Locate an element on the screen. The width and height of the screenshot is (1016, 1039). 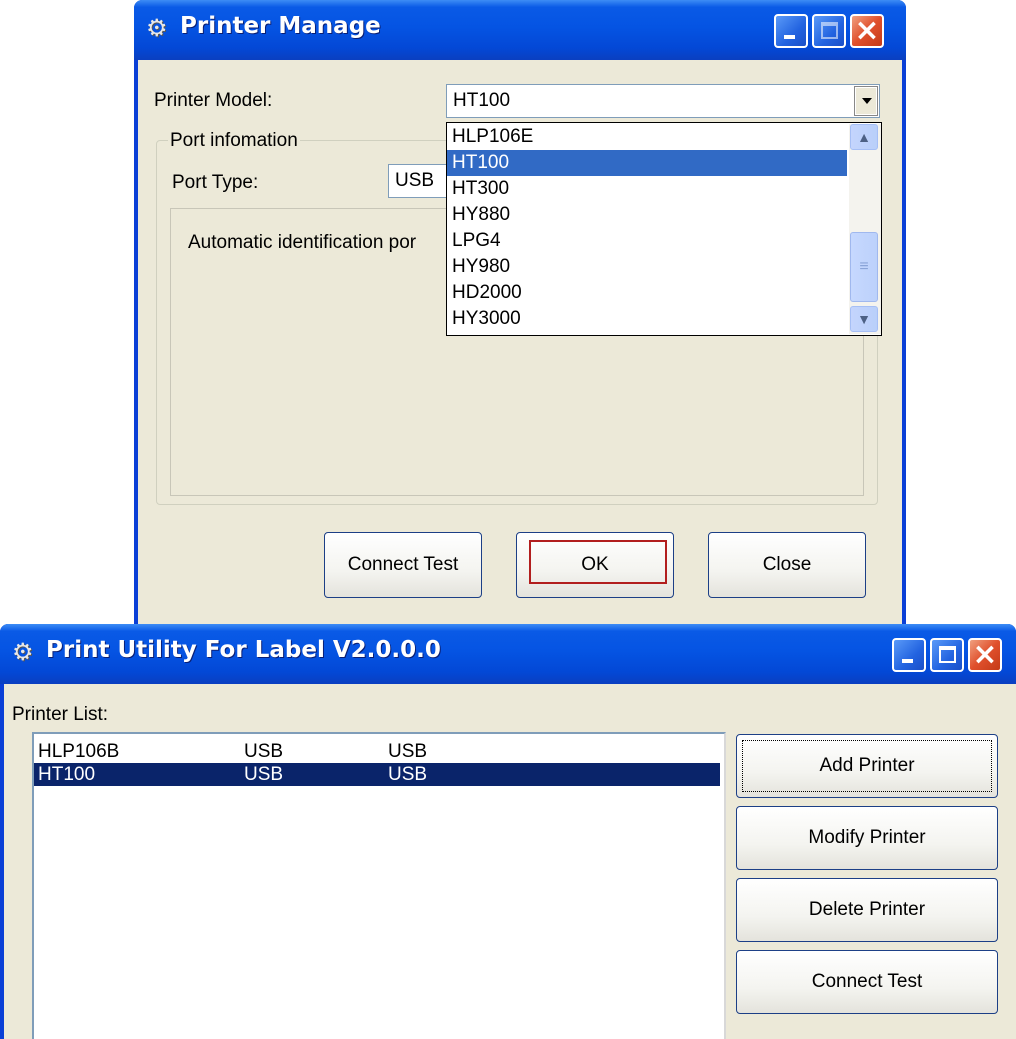
port-type-value: USB is located at coordinates (415, 180).